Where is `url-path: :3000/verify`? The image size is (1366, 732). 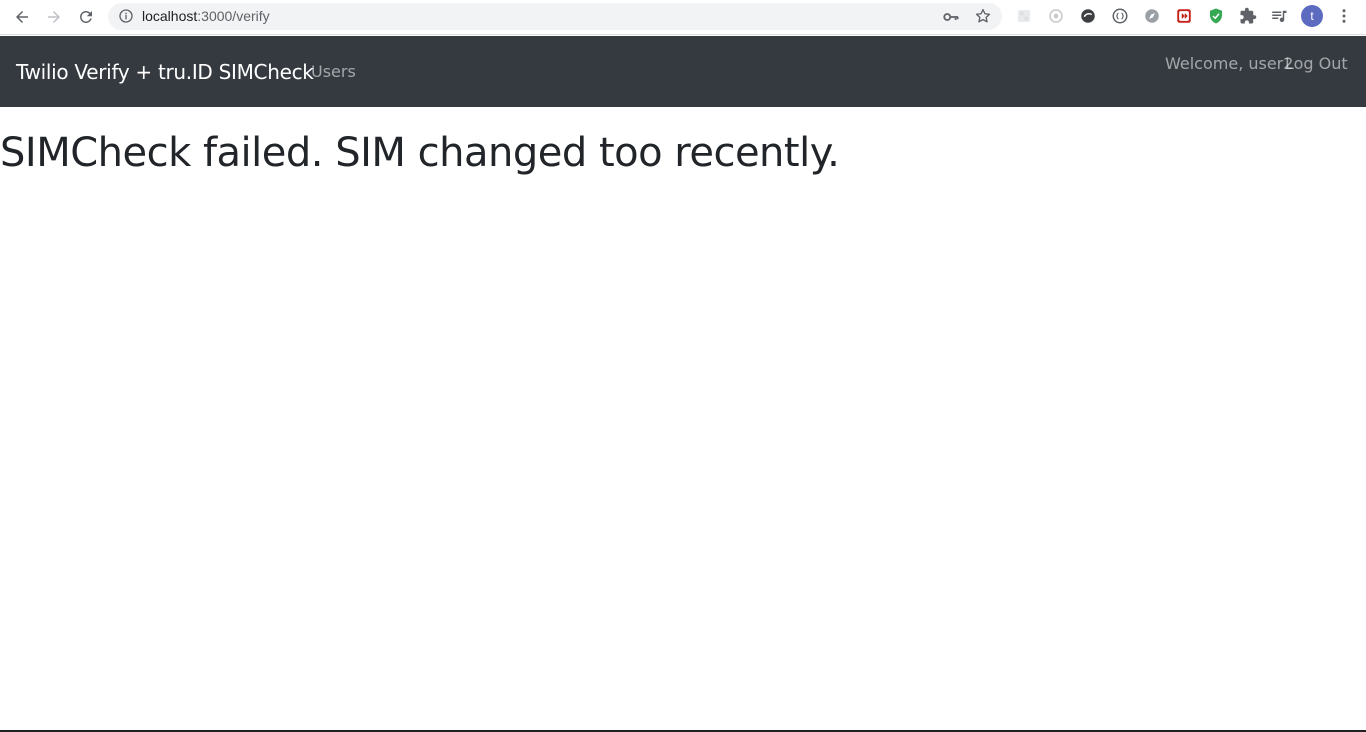 url-path: :3000/verify is located at coordinates (233, 16).